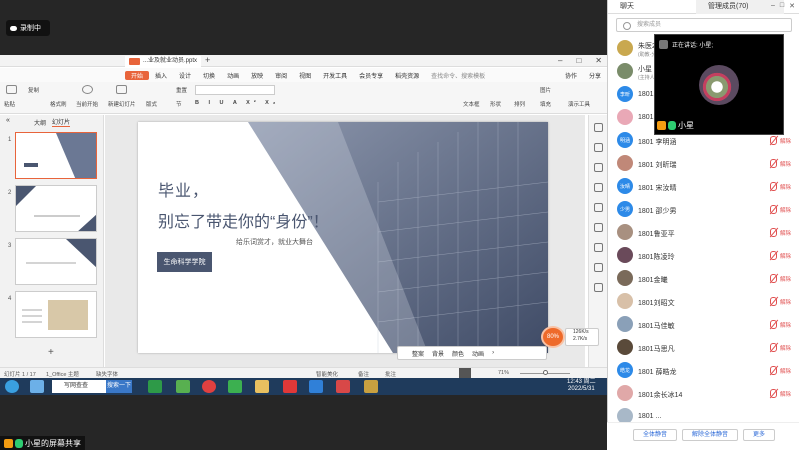 This screenshot has width=799, height=450. Describe the element at coordinates (553, 337) in the screenshot. I see `speed-ball-badge: 80%` at that location.